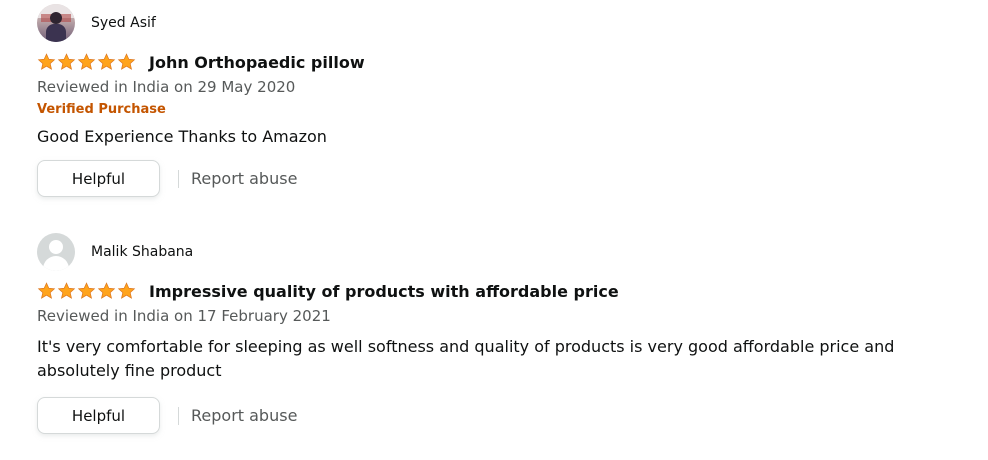  What do you see at coordinates (182, 136) in the screenshot?
I see `review-body: Good Experience Thanks to Amazon` at bounding box center [182, 136].